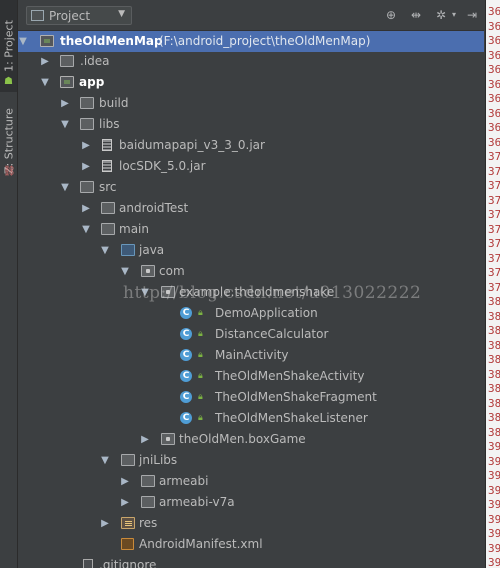 This screenshot has width=500, height=568. What do you see at coordinates (70, 16) in the screenshot?
I see `view-selector-label: Project` at bounding box center [70, 16].